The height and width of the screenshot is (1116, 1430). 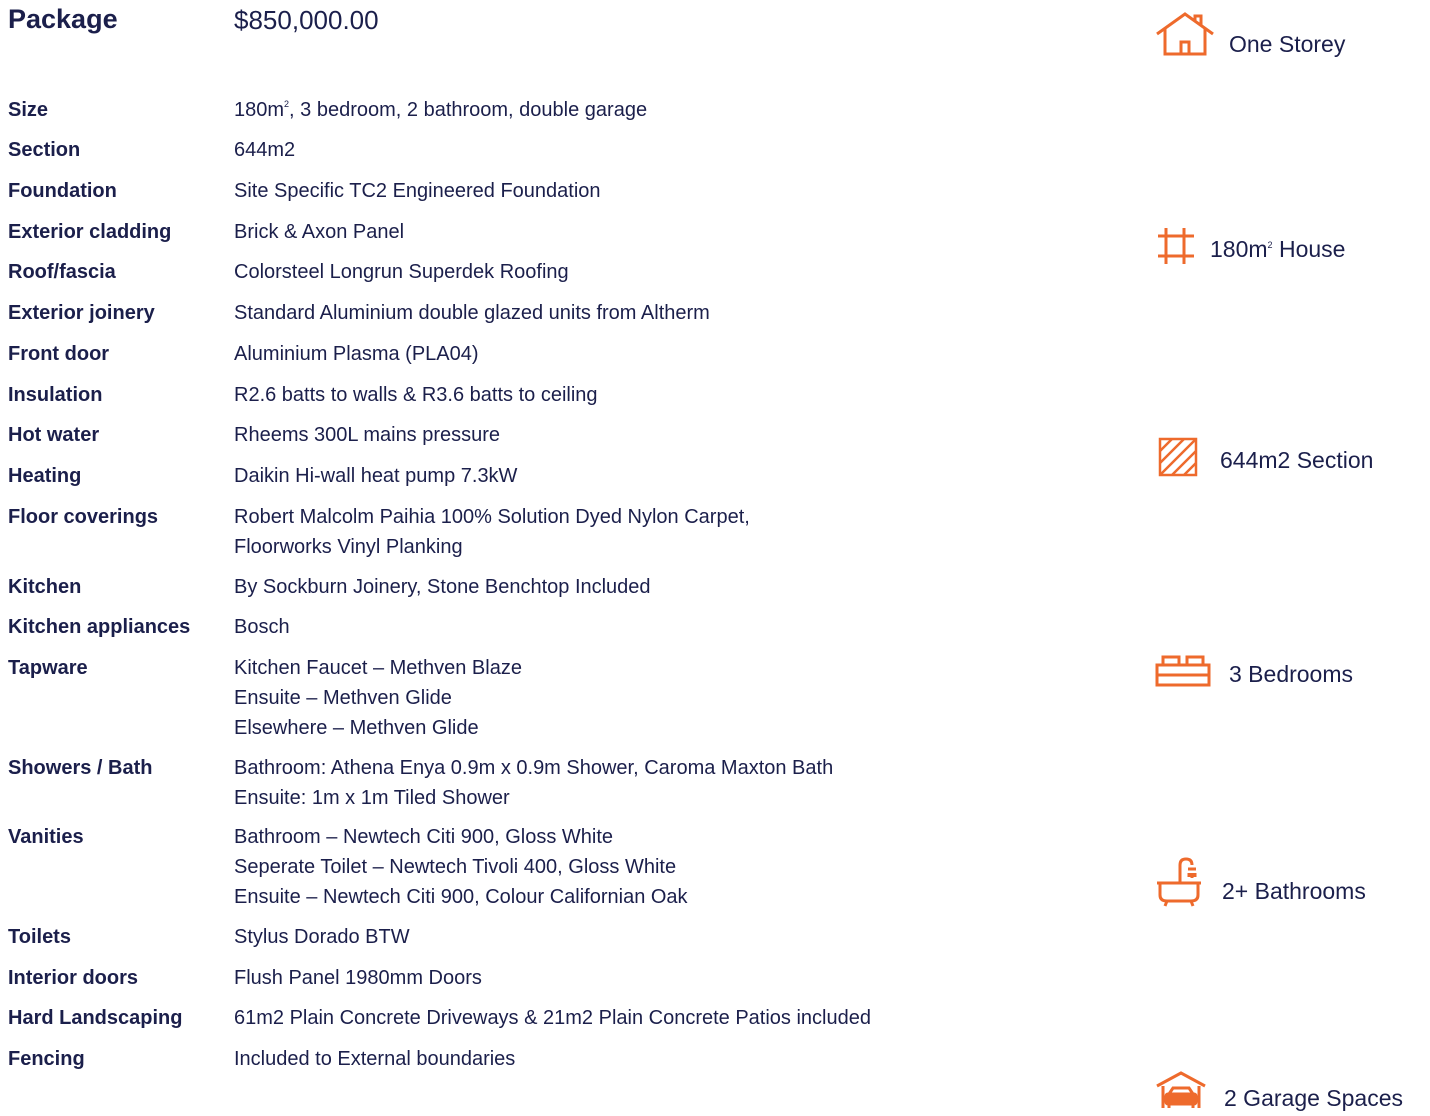 I want to click on spec-value-line: Kitchen Faucet – Methven Blaze, so click(x=378, y=668).